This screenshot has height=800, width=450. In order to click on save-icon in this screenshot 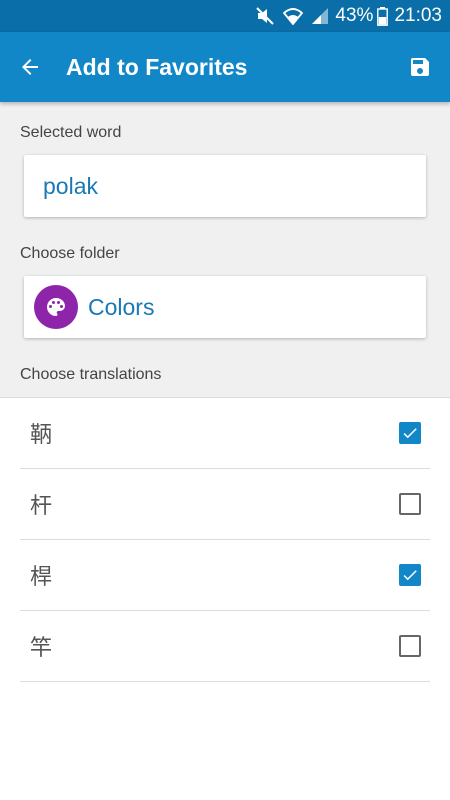, I will do `click(420, 67)`.